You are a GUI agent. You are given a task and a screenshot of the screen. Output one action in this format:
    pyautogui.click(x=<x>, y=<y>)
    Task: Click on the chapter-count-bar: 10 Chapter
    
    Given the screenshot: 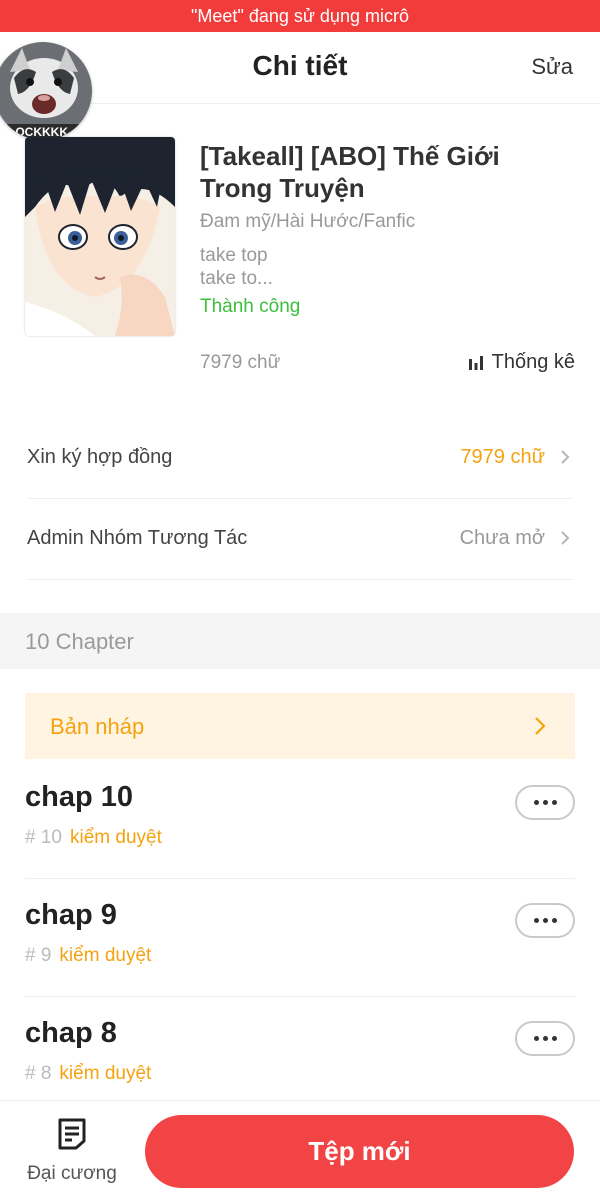 What is the action you would take?
    pyautogui.click(x=300, y=641)
    